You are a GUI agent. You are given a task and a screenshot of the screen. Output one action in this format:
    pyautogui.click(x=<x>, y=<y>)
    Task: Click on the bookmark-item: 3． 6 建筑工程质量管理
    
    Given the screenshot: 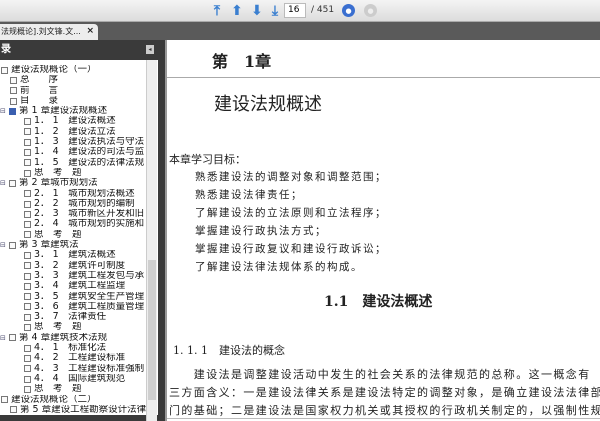 What is the action you would take?
    pyautogui.click(x=73, y=307)
    